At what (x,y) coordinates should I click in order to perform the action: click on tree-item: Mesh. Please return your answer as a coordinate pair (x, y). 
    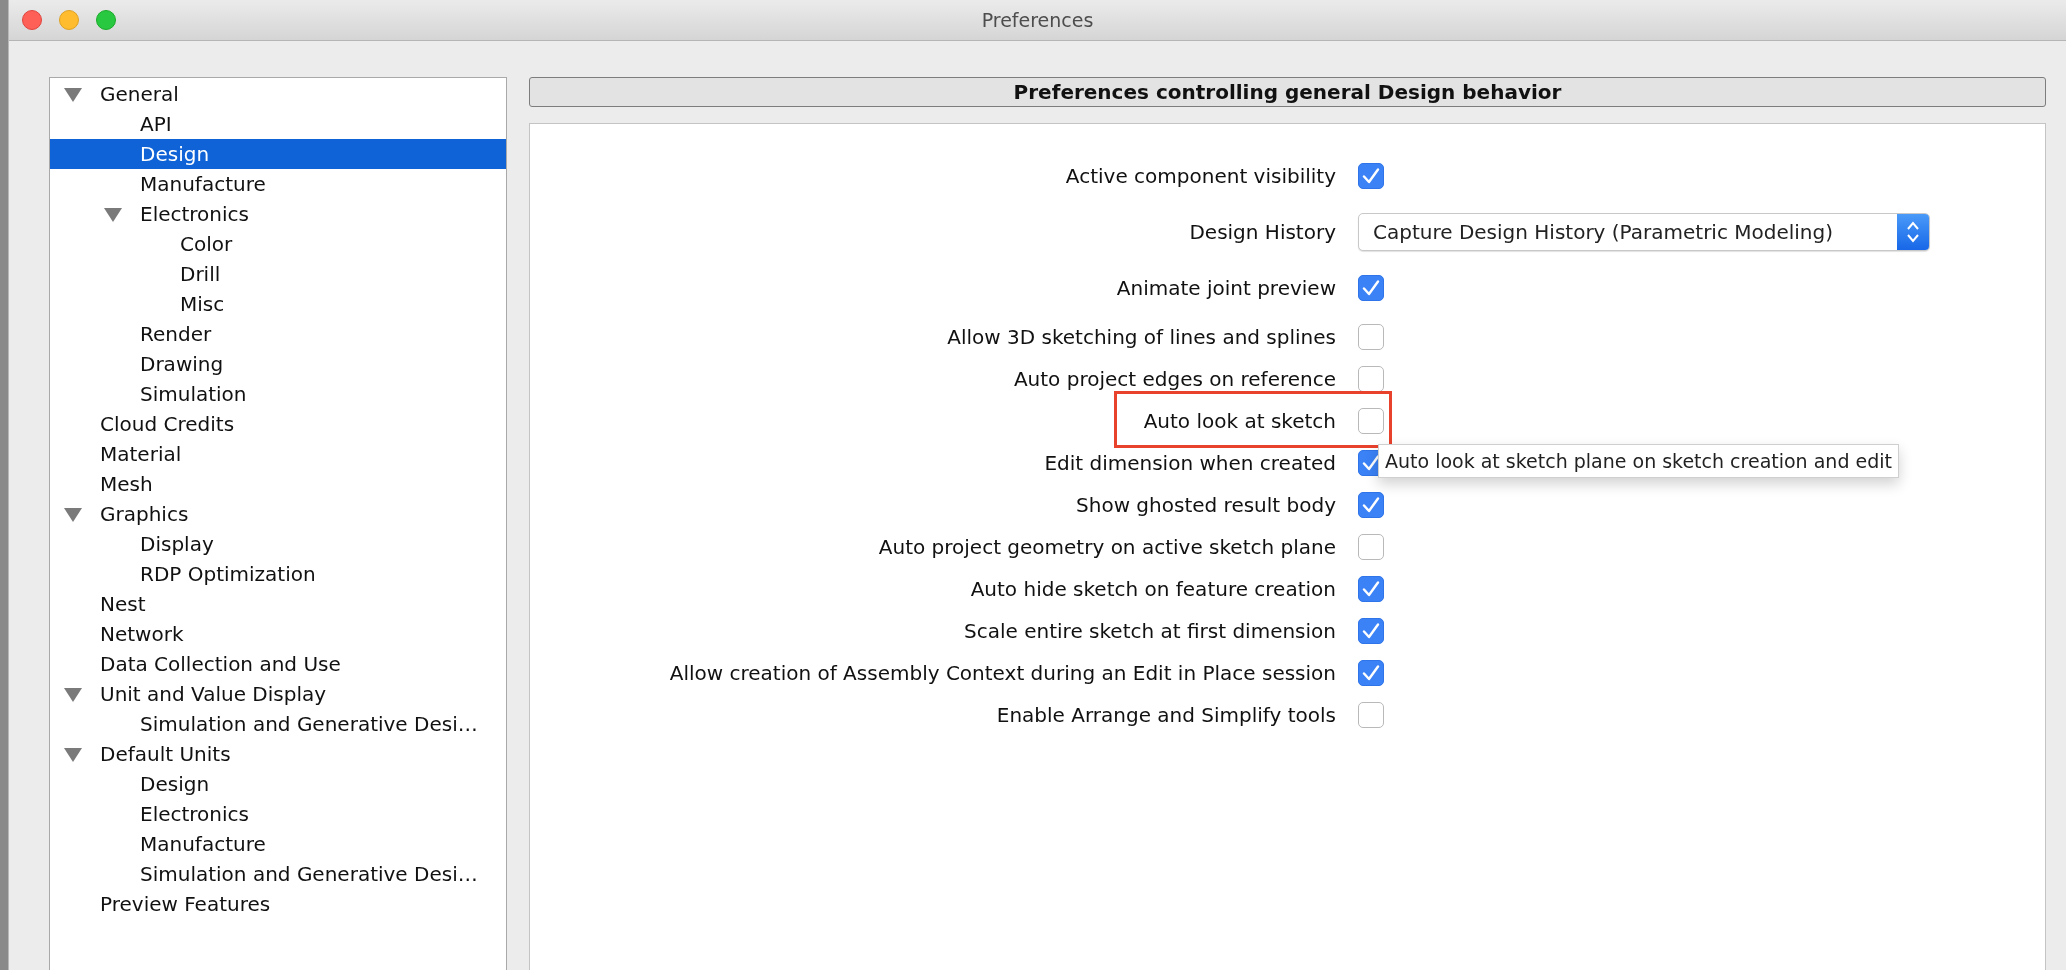
    Looking at the image, I should click on (278, 484).